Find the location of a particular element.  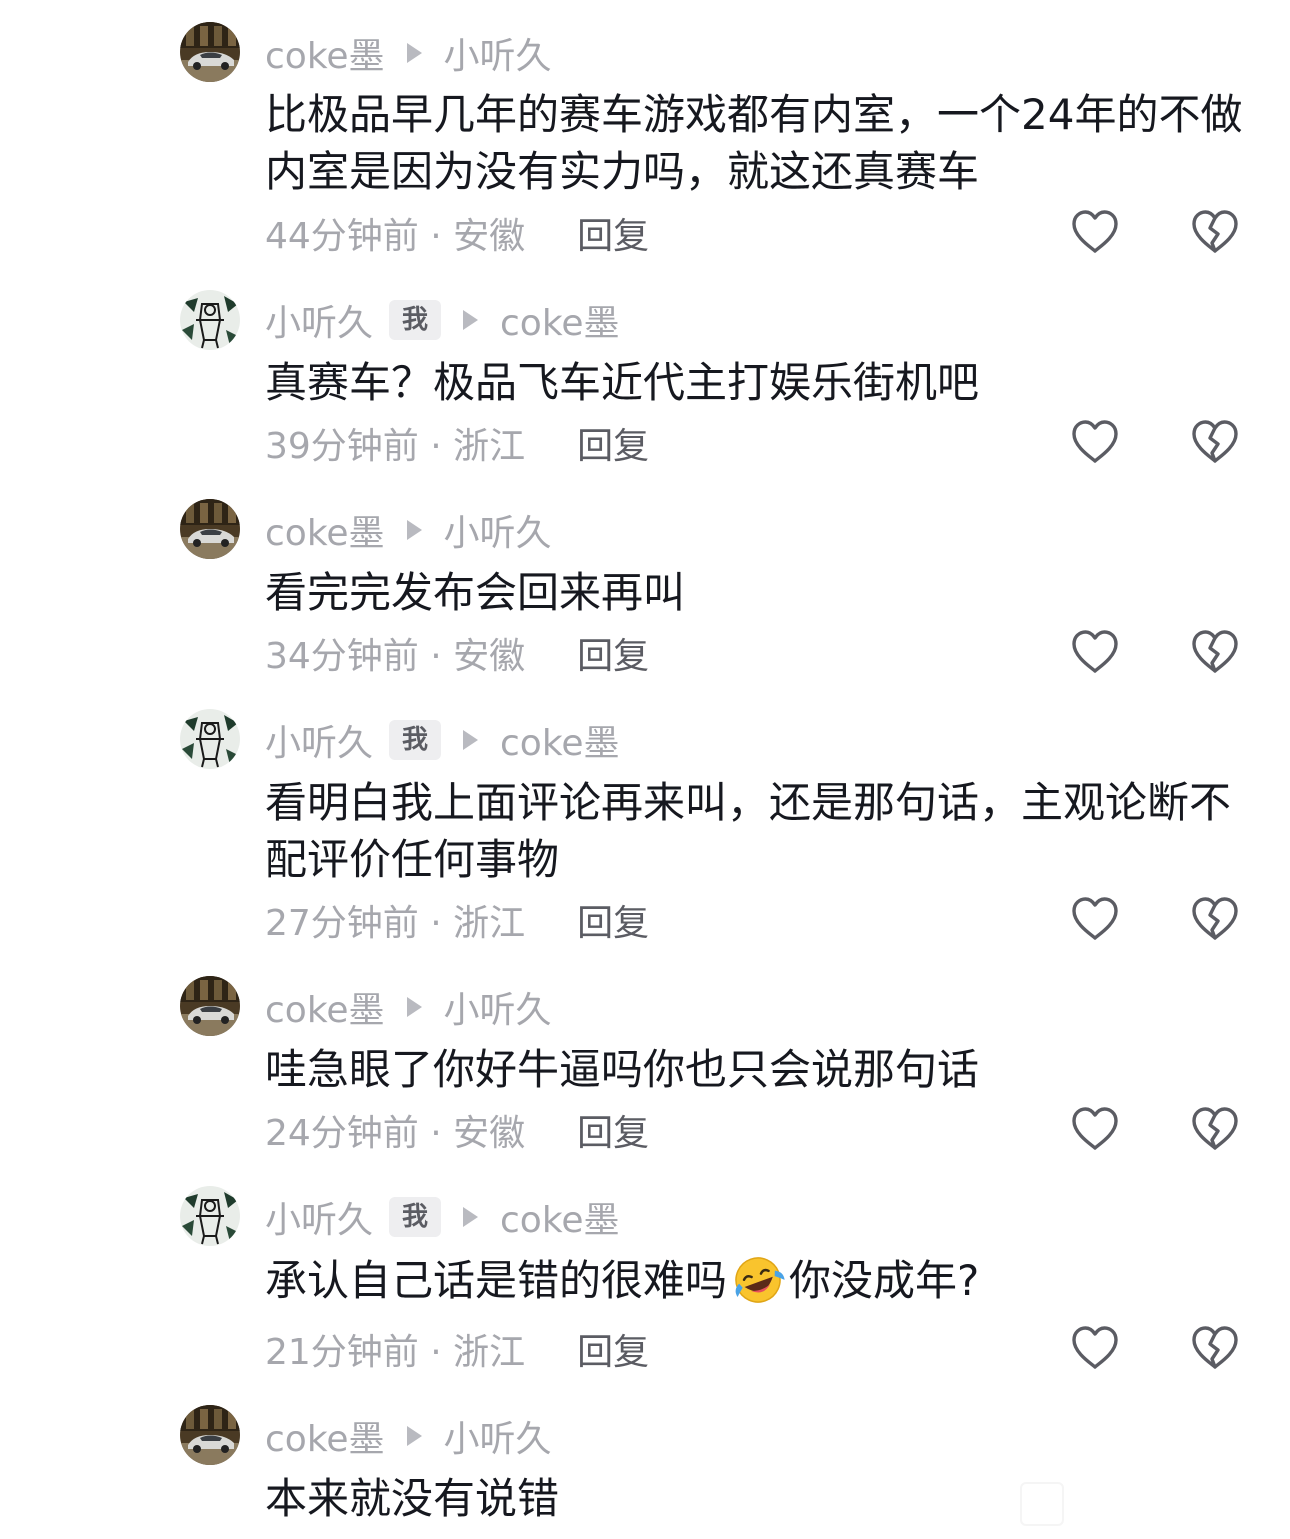

time-location: 44分钟前 · 安徽 is located at coordinates (395, 236).